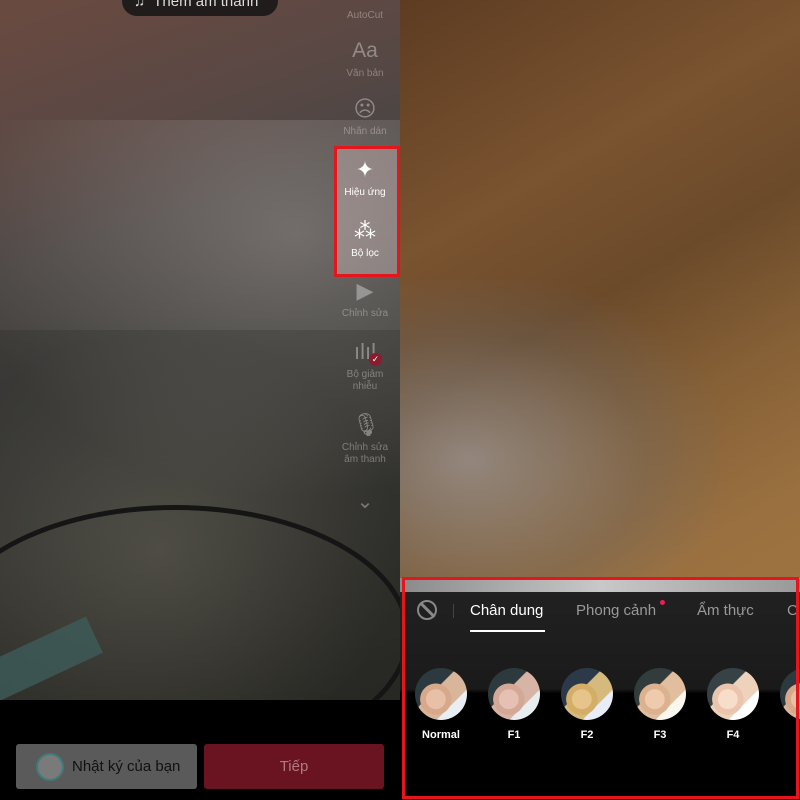 Image resolution: width=800 pixels, height=800 pixels. What do you see at coordinates (367, 352) in the screenshot?
I see `noise-reducer-icon: ılıl ✓` at bounding box center [367, 352].